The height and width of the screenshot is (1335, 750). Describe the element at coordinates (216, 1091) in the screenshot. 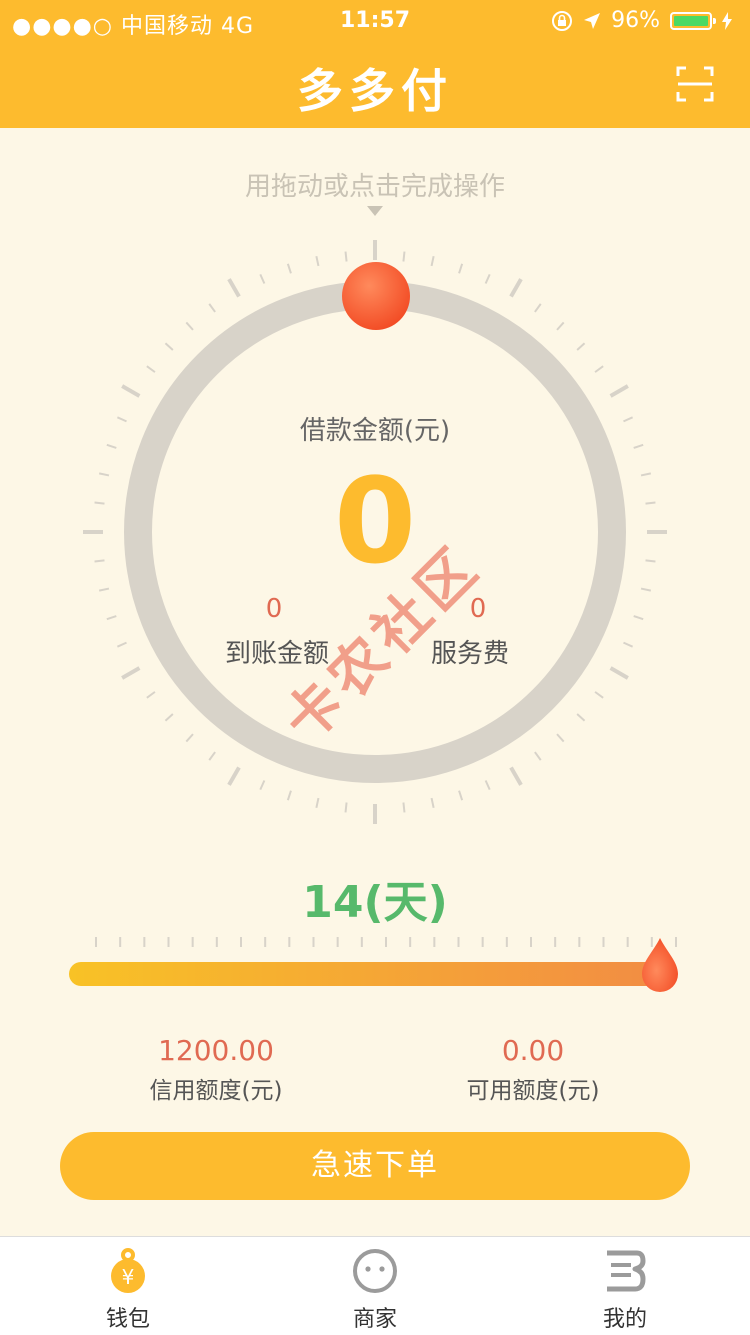

I see `credit-limit-label: 信用额度(元)` at that location.